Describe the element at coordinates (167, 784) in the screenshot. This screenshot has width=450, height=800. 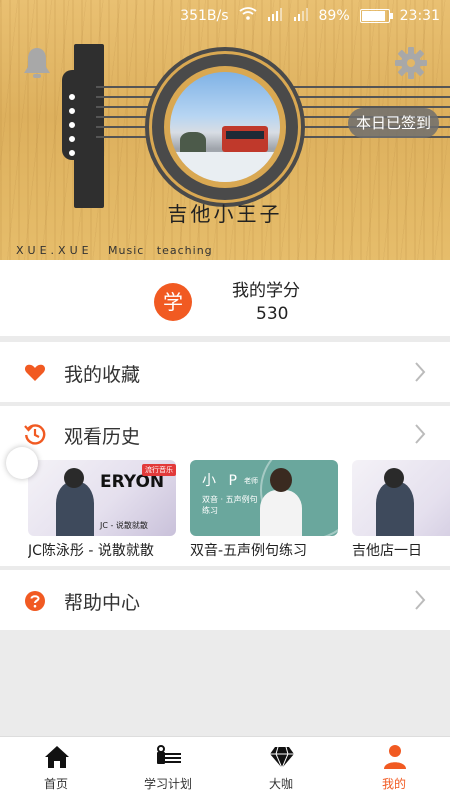
I see `tab-label: 学习计划` at that location.